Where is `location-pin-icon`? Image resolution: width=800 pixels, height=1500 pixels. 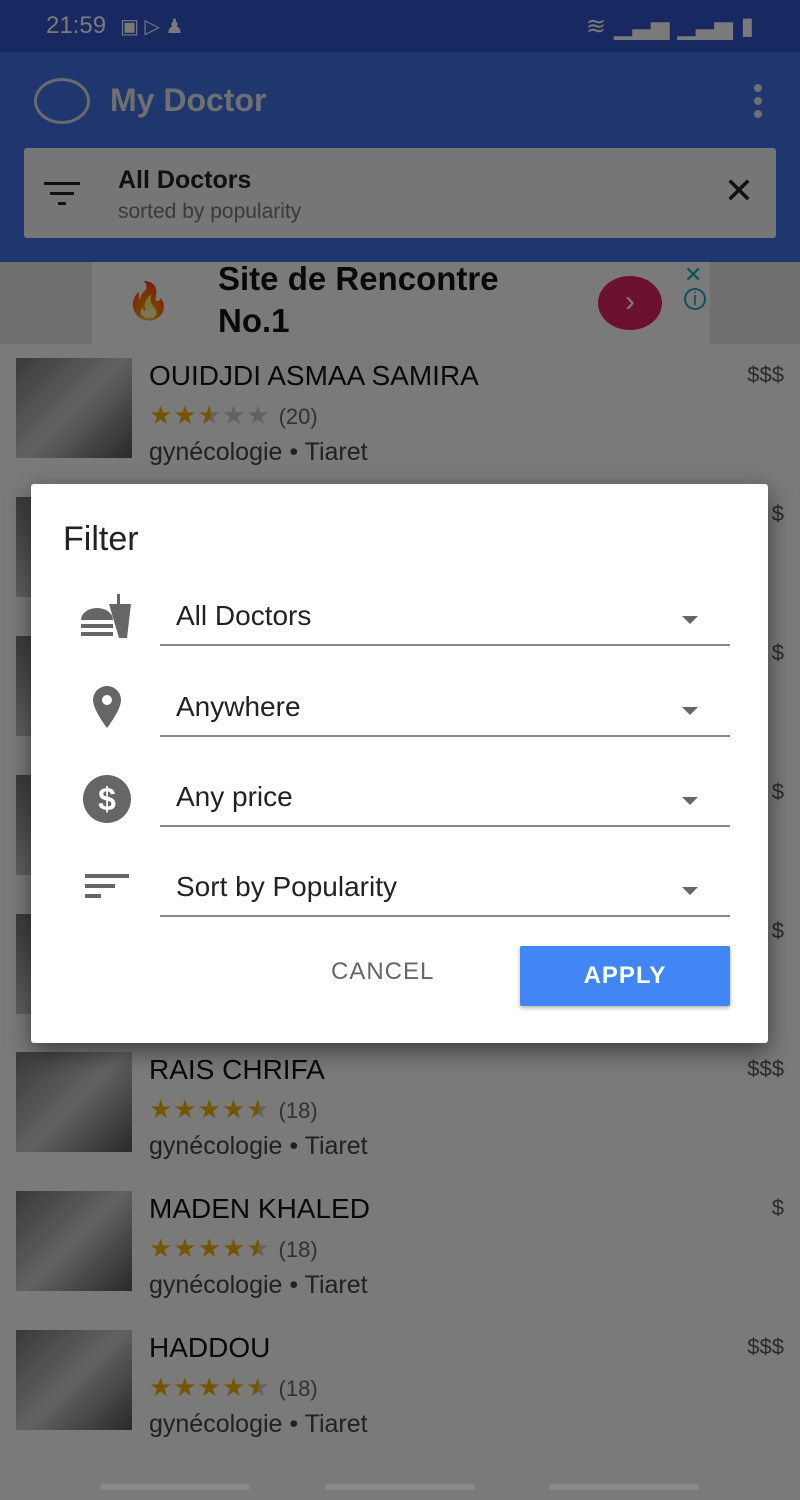 location-pin-icon is located at coordinates (107, 707).